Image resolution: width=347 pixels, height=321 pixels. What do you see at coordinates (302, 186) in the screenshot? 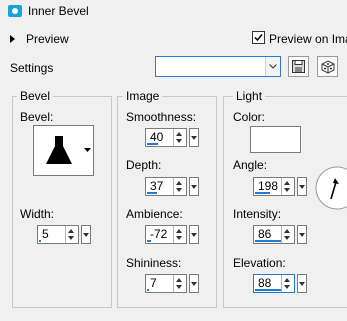
I see `angle-range-menu-button` at bounding box center [302, 186].